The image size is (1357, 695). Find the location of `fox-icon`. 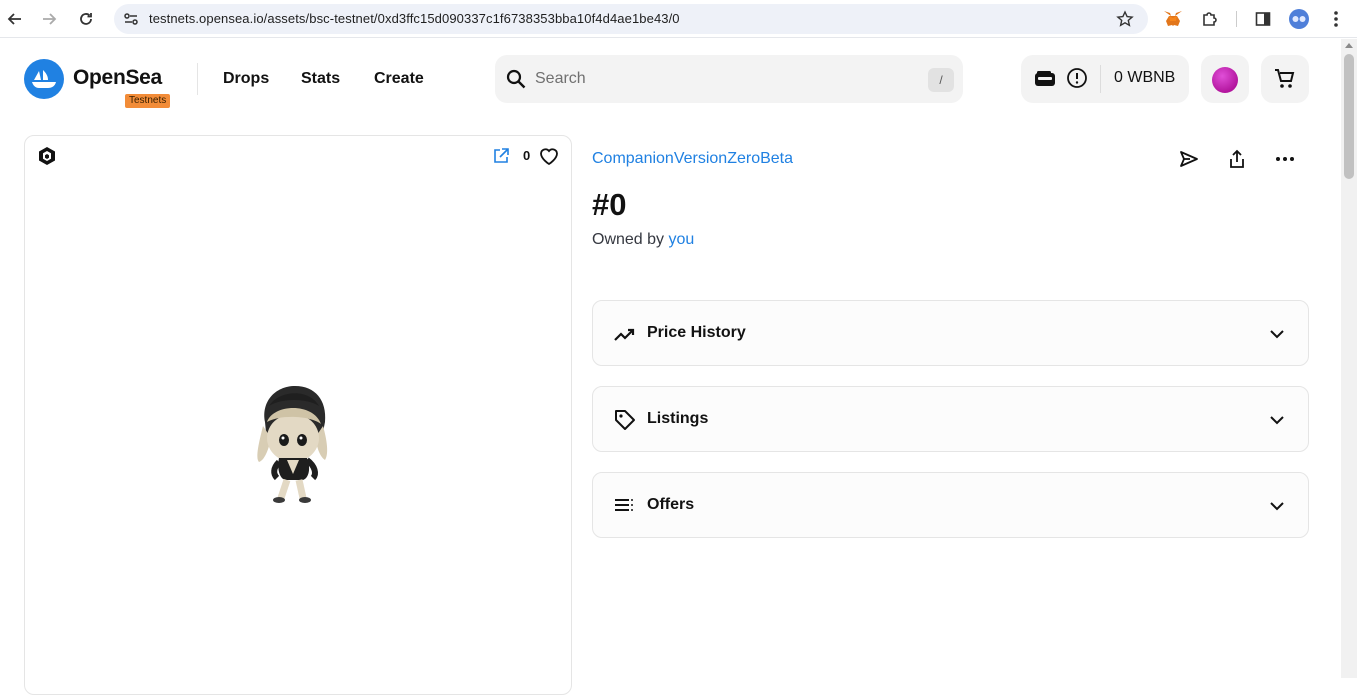

fox-icon is located at coordinates (1173, 18).